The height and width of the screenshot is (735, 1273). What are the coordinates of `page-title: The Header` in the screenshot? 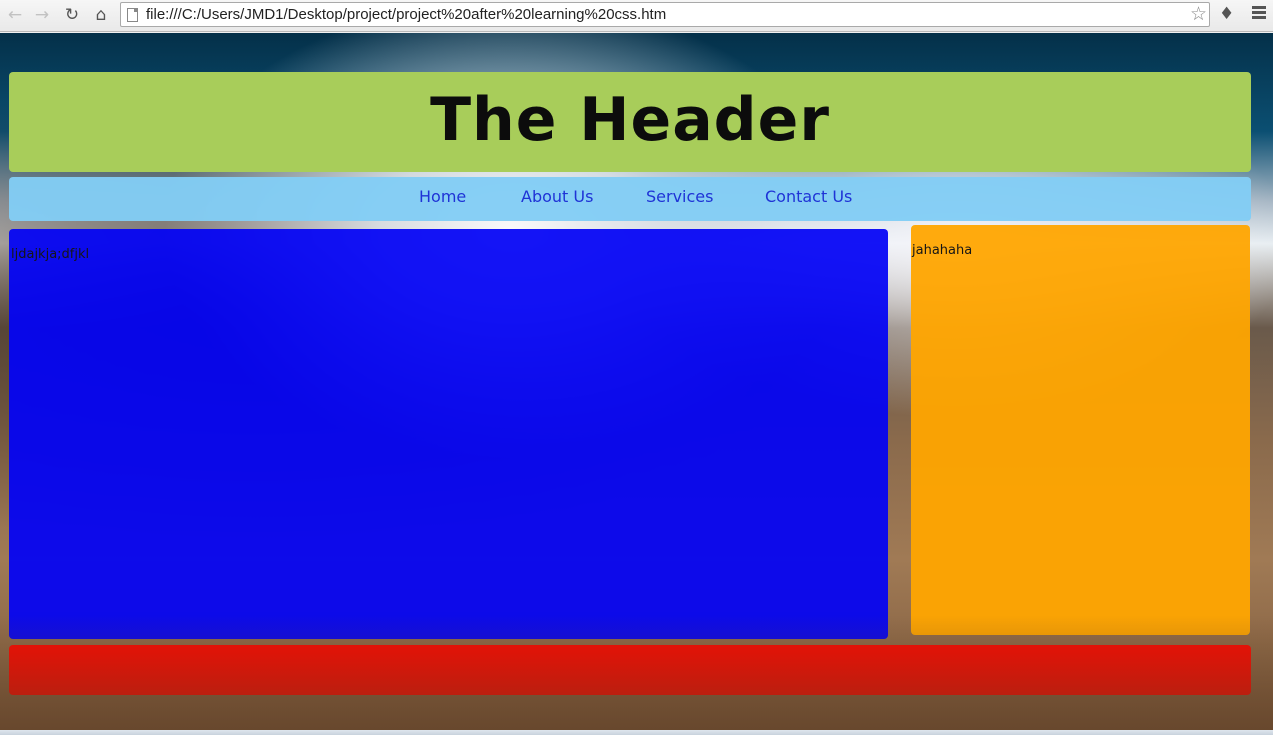 It's located at (630, 120).